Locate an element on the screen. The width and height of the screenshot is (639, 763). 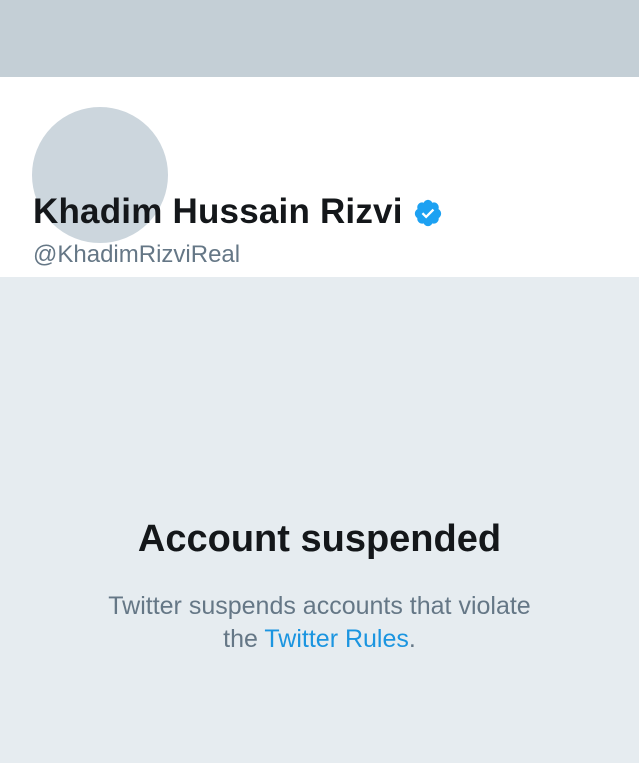
suspended-desc-line1: Twitter suspends accounts that violate is located at coordinates (319, 606).